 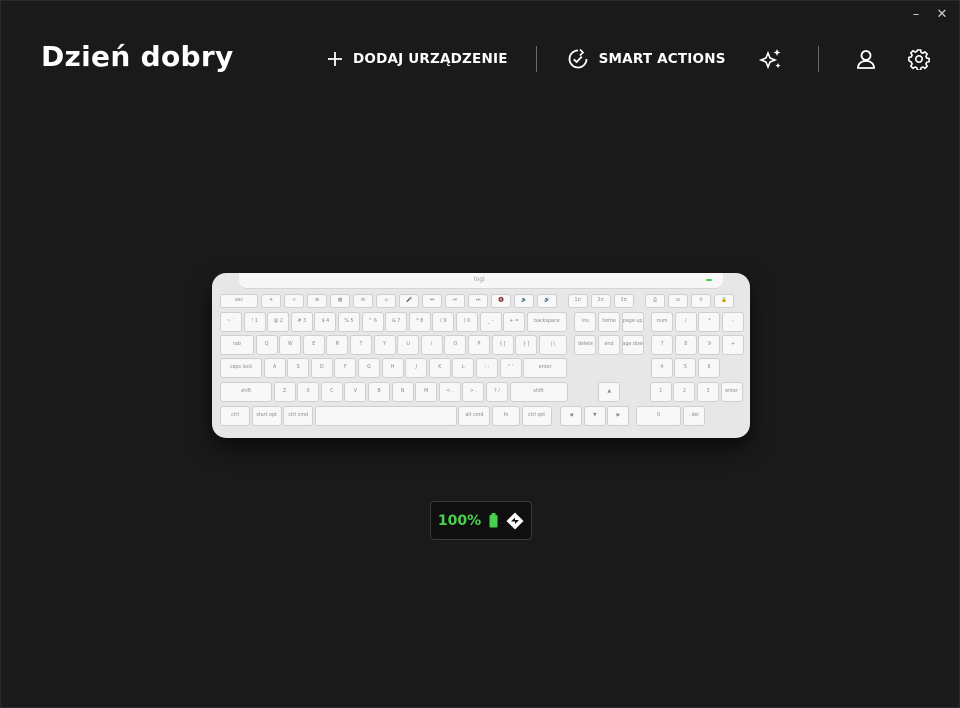 What do you see at coordinates (479, 345) in the screenshot?
I see `key-p: P` at bounding box center [479, 345].